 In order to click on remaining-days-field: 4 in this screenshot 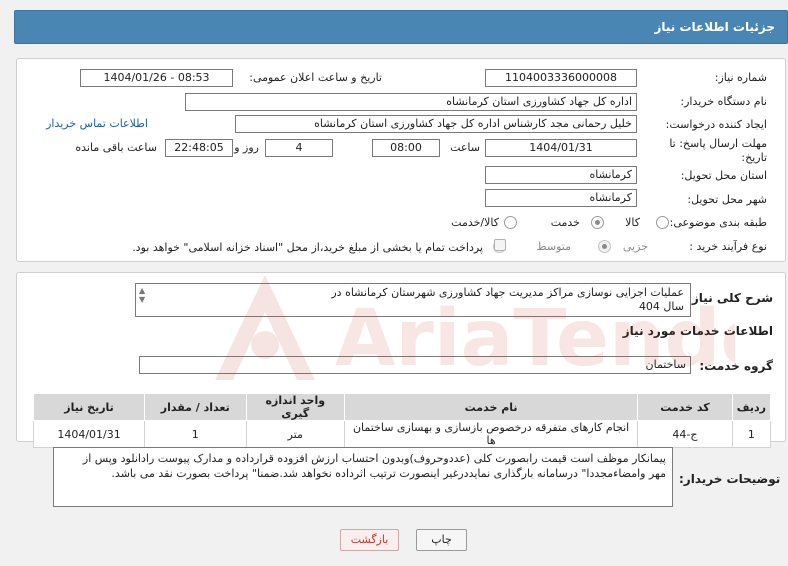, I will do `click(299, 148)`.